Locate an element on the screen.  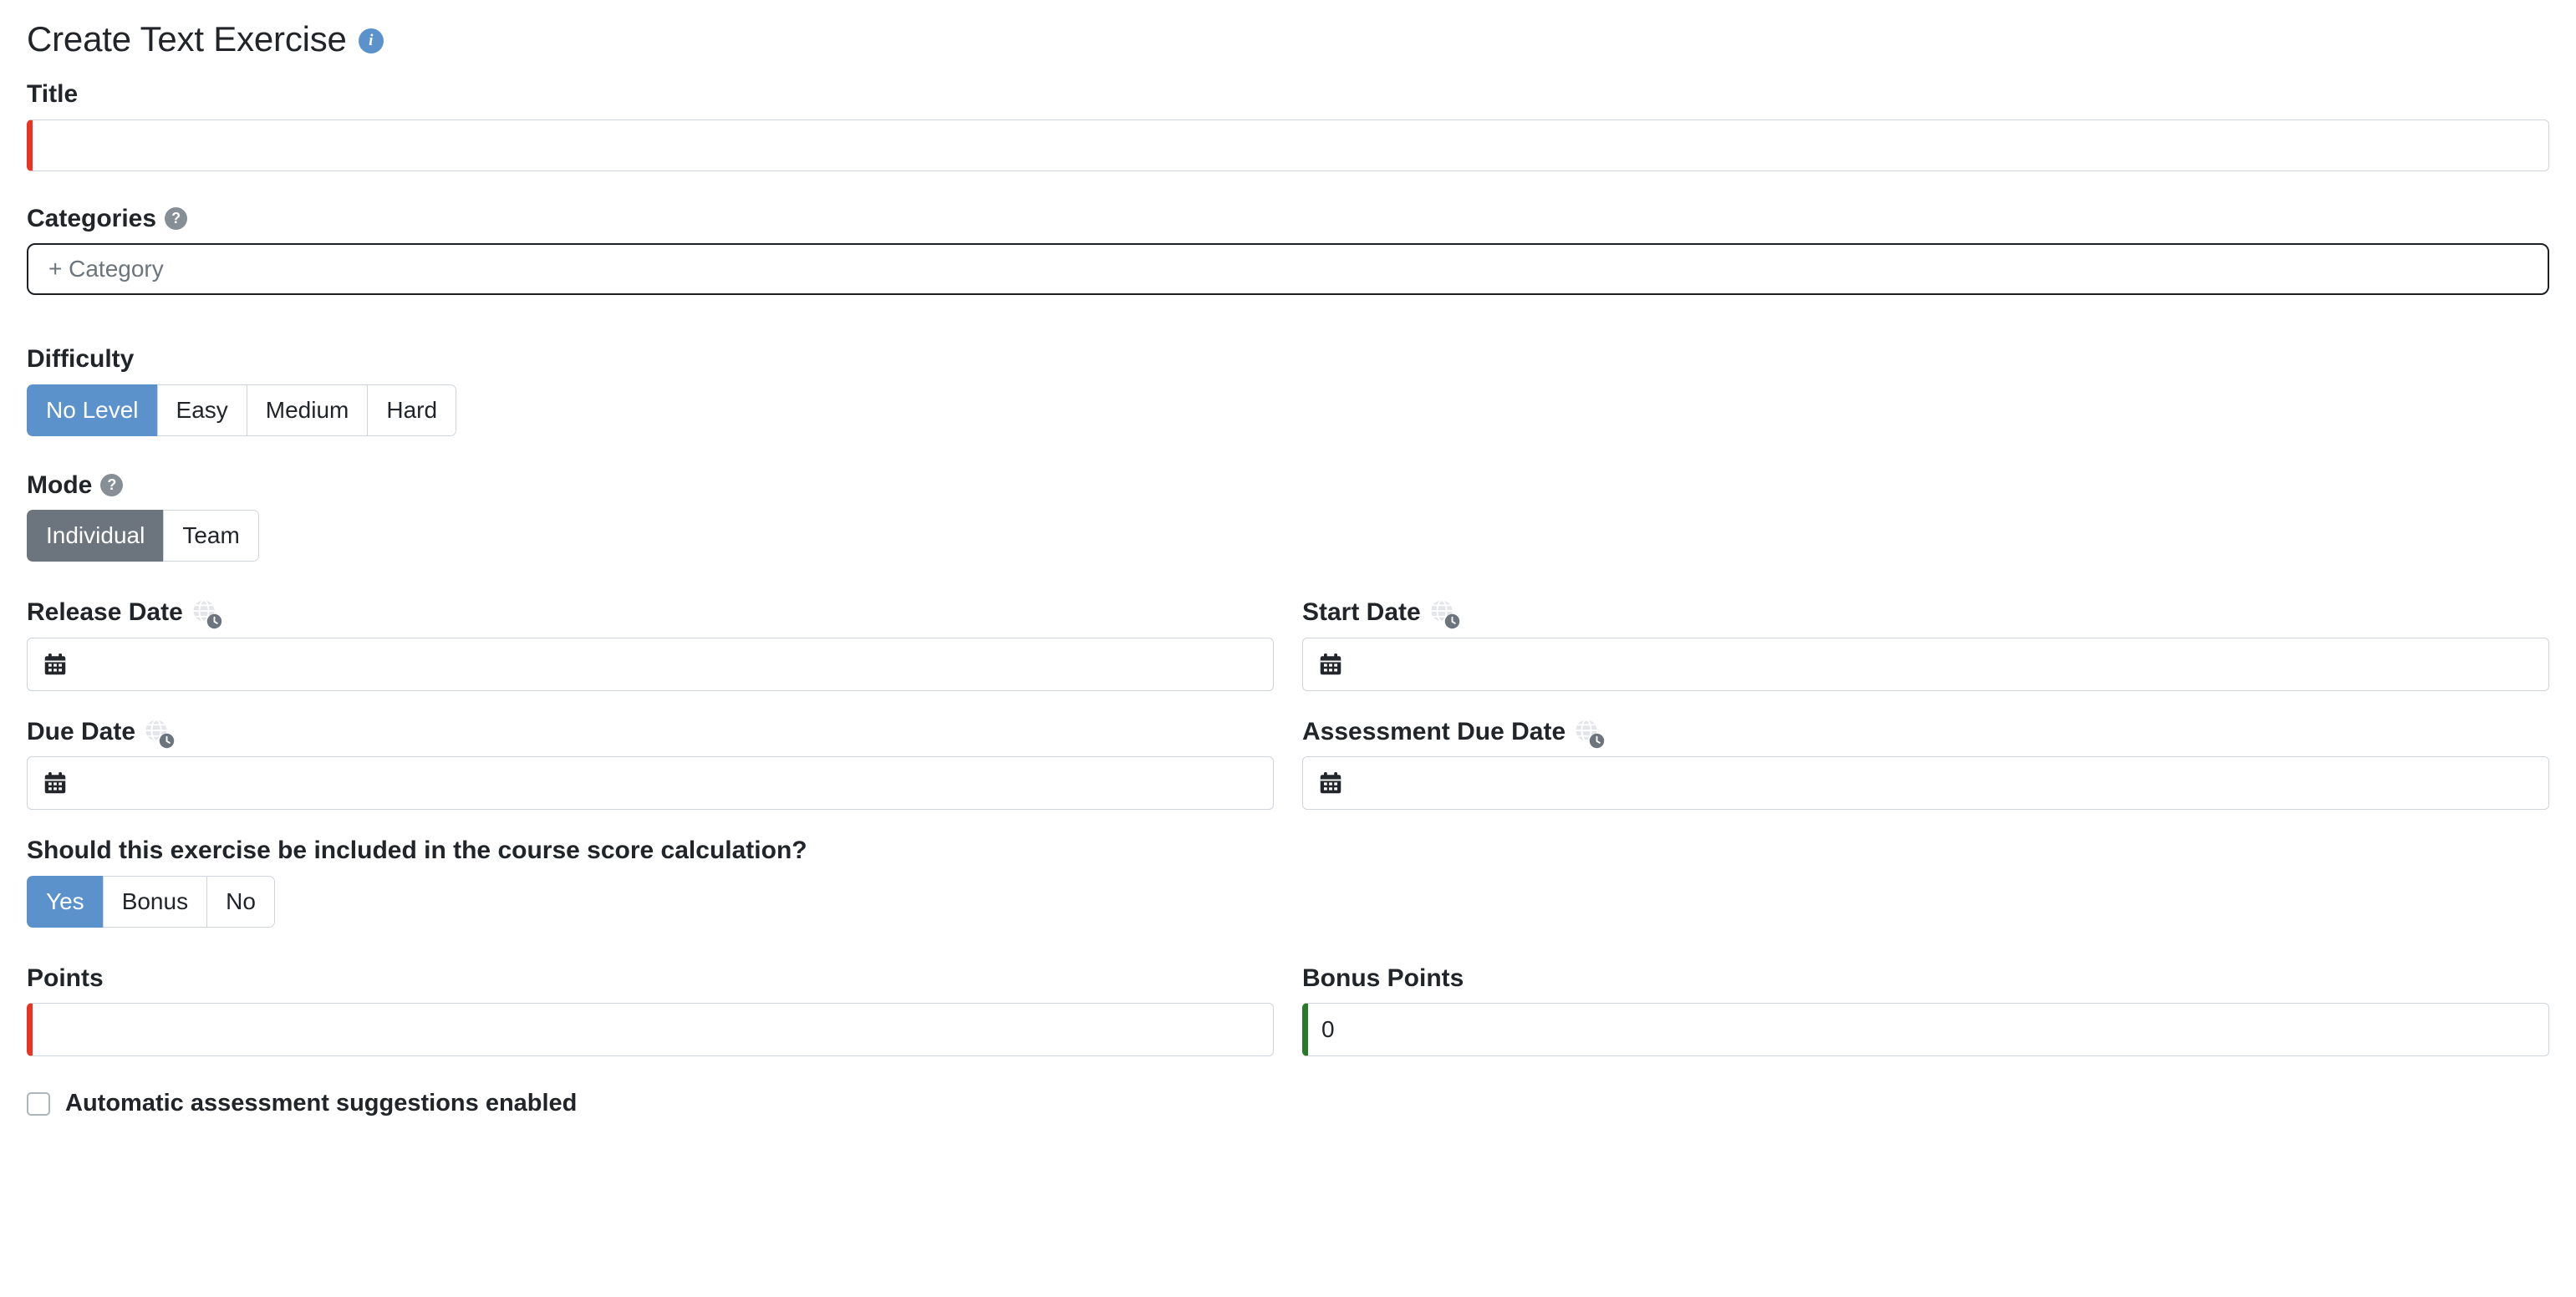
release-date-label-text: Release Date is located at coordinates (105, 612).